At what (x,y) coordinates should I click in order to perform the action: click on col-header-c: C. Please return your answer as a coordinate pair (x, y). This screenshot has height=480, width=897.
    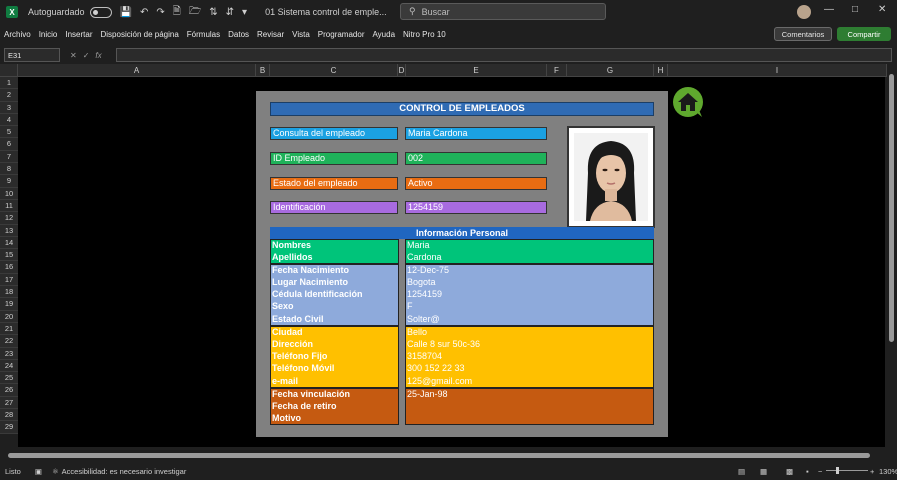
    Looking at the image, I should click on (334, 70).